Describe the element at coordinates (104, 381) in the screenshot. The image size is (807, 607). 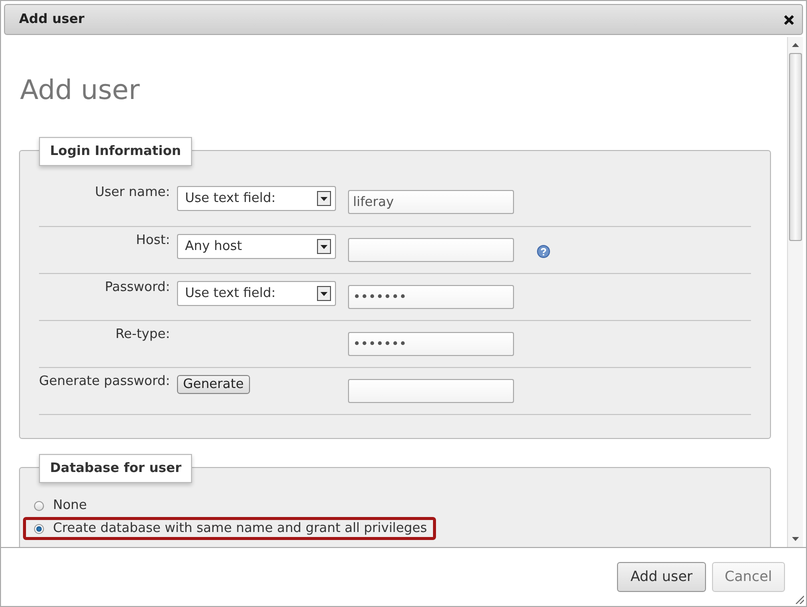
I see `field-label: Generate password:` at that location.